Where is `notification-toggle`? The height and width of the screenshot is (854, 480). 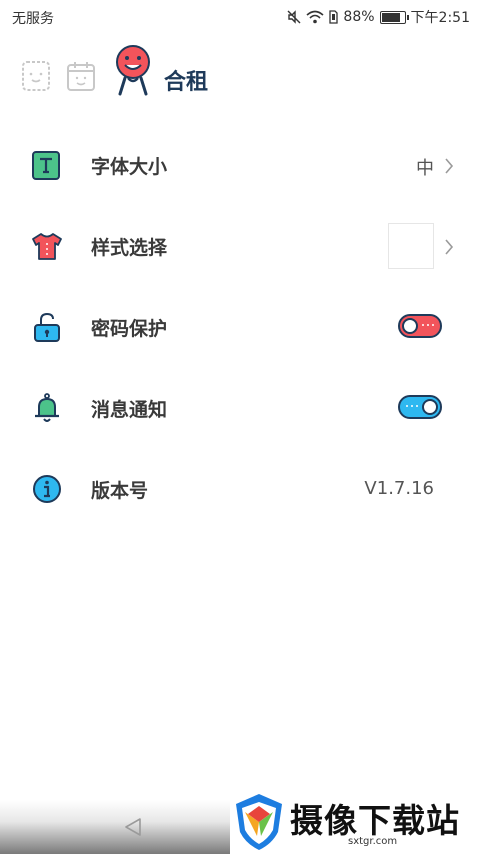
notification-toggle is located at coordinates (420, 407).